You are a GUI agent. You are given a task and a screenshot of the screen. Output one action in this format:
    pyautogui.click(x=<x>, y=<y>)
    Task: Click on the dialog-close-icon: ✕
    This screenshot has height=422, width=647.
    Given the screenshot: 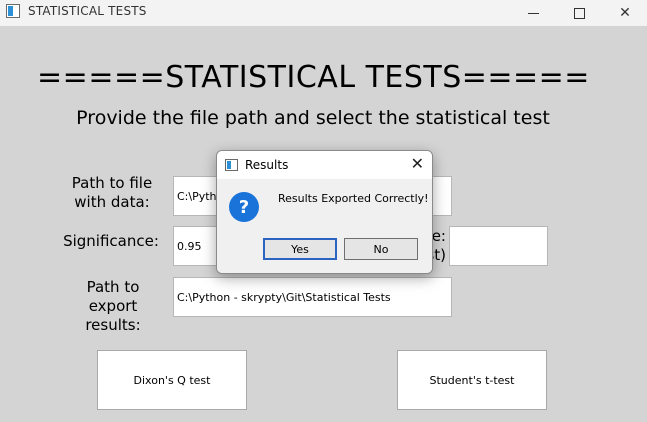 What is the action you would take?
    pyautogui.click(x=417, y=164)
    